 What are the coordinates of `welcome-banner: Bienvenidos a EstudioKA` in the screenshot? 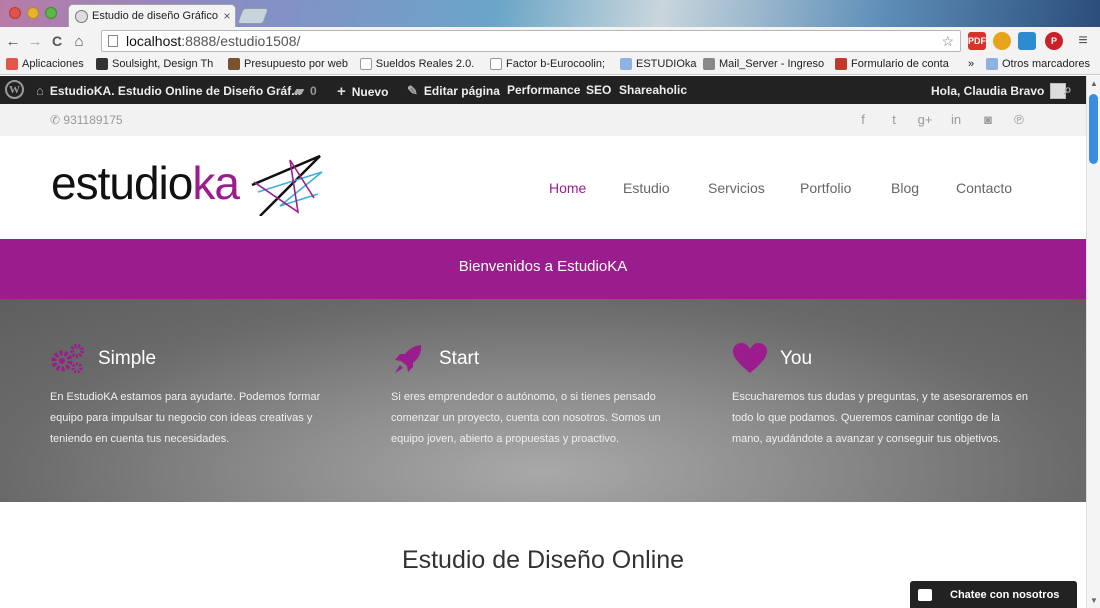 It's located at (543, 269).